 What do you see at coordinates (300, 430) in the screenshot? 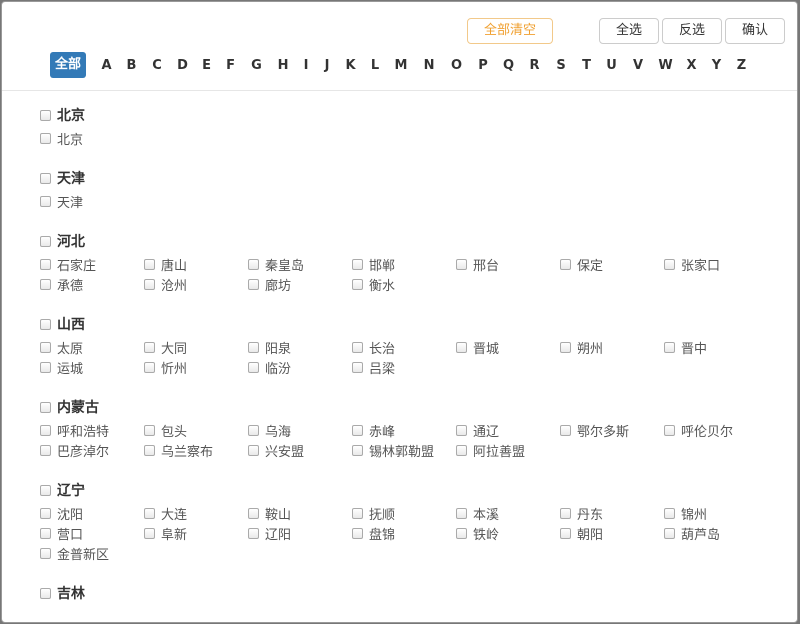
I see `city-checkbox: 乌海` at bounding box center [300, 430].